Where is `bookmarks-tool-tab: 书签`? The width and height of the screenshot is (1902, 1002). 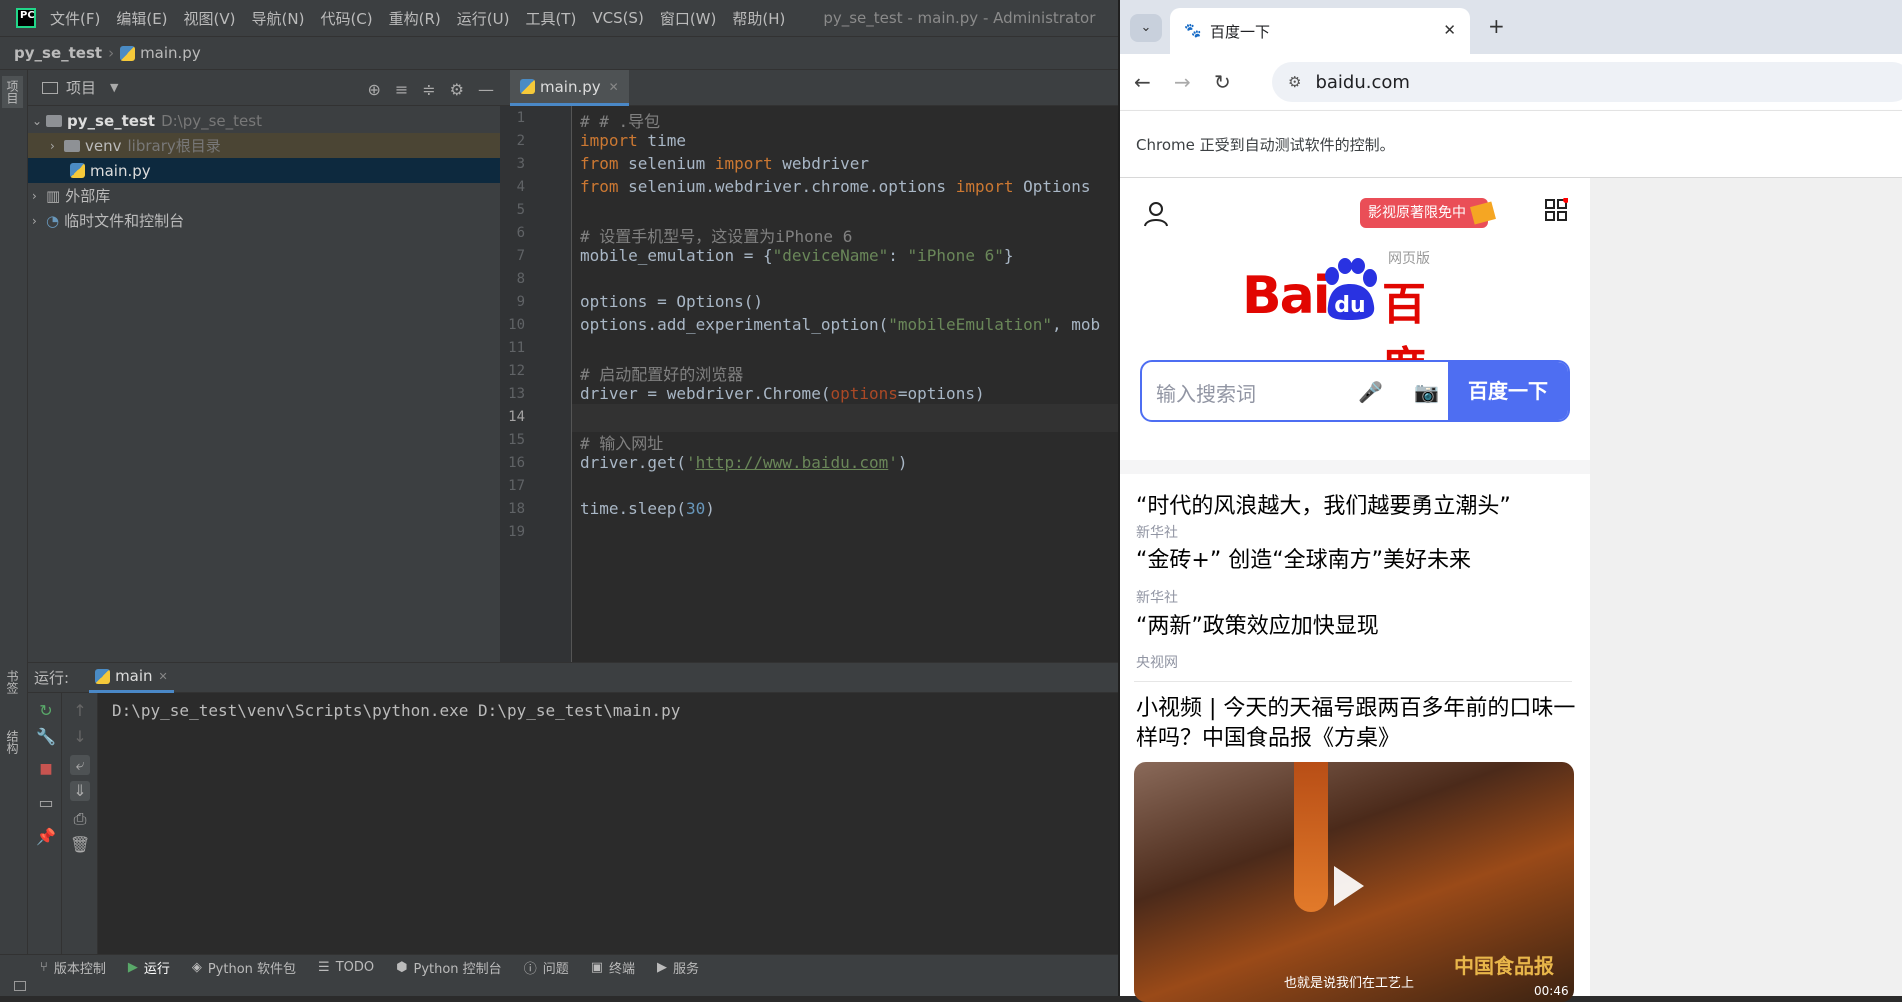 bookmarks-tool-tab: 书签 is located at coordinates (12, 682).